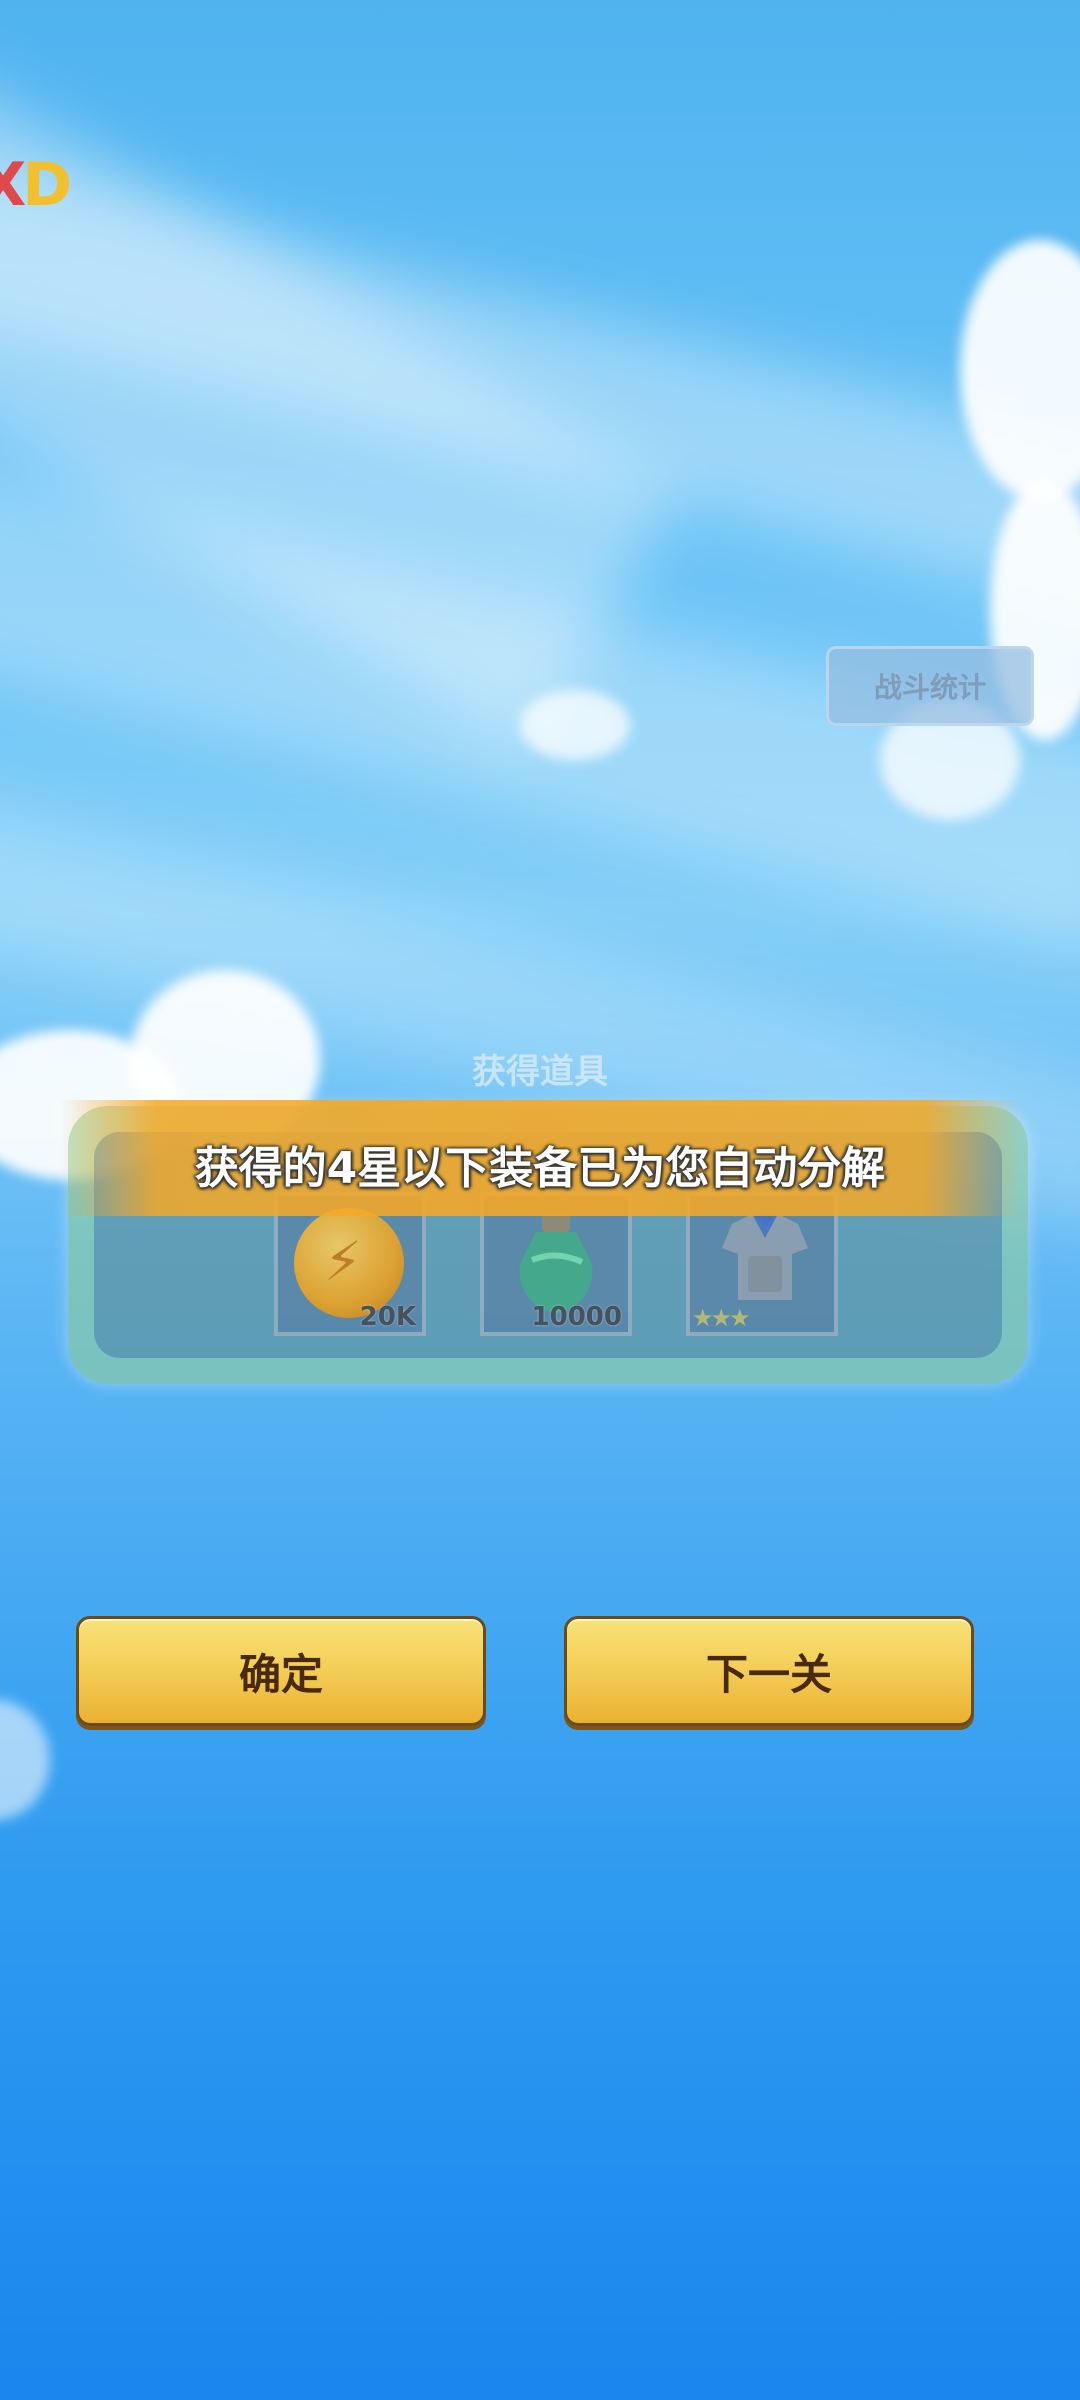 The image size is (1080, 2400). What do you see at coordinates (930, 686) in the screenshot?
I see `battle-stats-button: 战斗统计` at bounding box center [930, 686].